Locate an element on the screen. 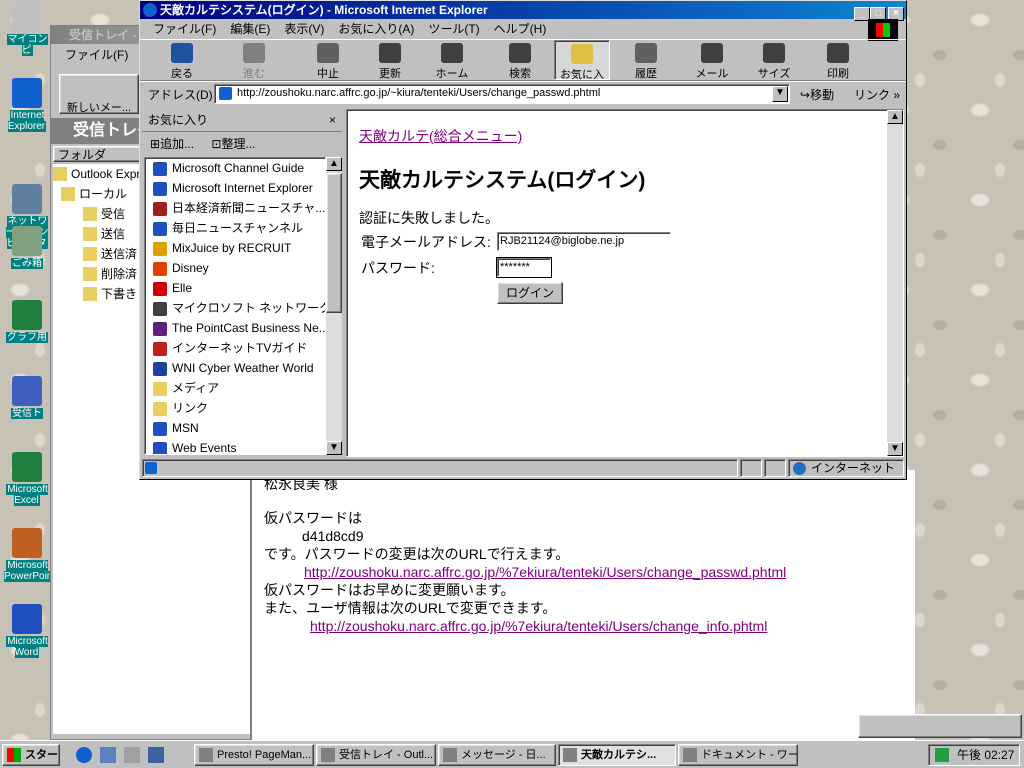 The image size is (1024, 768). favorite-item: メディア is located at coordinates (235, 388).